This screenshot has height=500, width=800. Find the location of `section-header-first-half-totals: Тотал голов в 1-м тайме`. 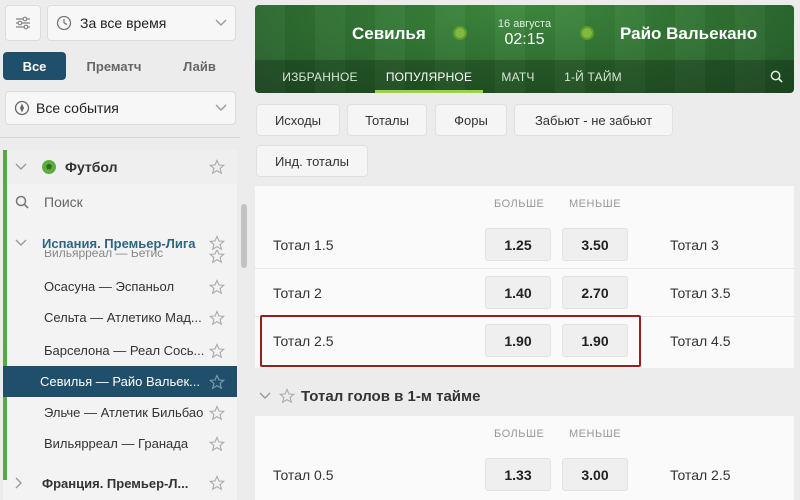

section-header-first-half-totals: Тотал голов в 1-м тайме is located at coordinates (524, 396).